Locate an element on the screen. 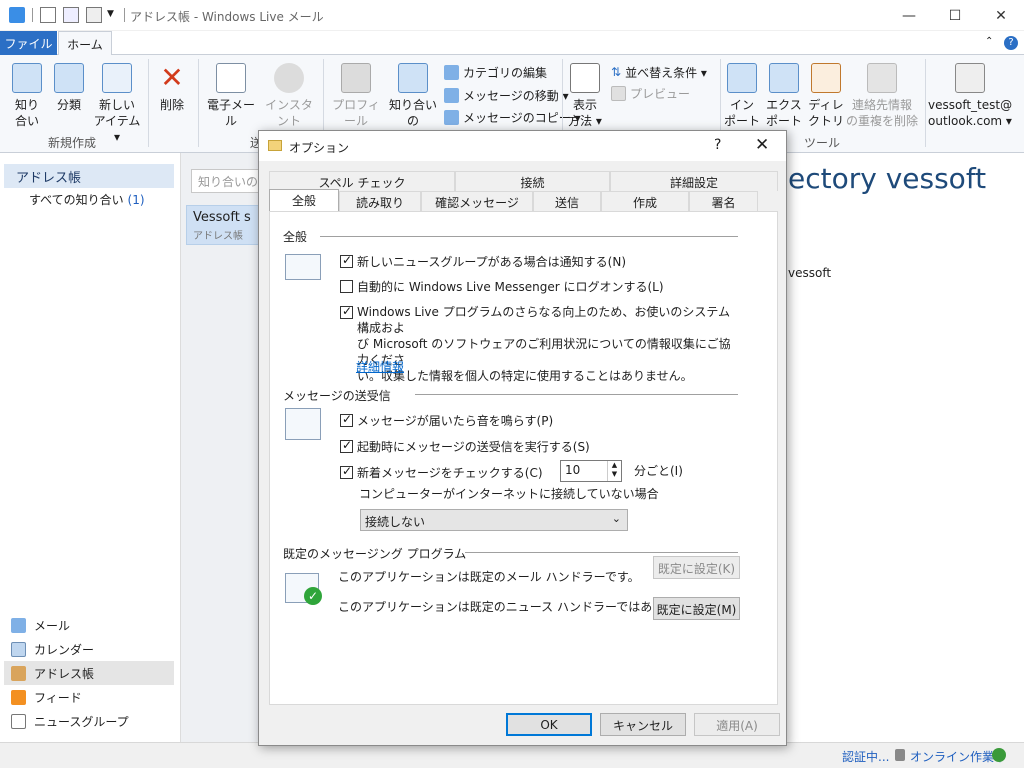 This screenshot has height=768, width=1024. account-label: vessoft_test@ outlook.com ▾ is located at coordinates (970, 113).